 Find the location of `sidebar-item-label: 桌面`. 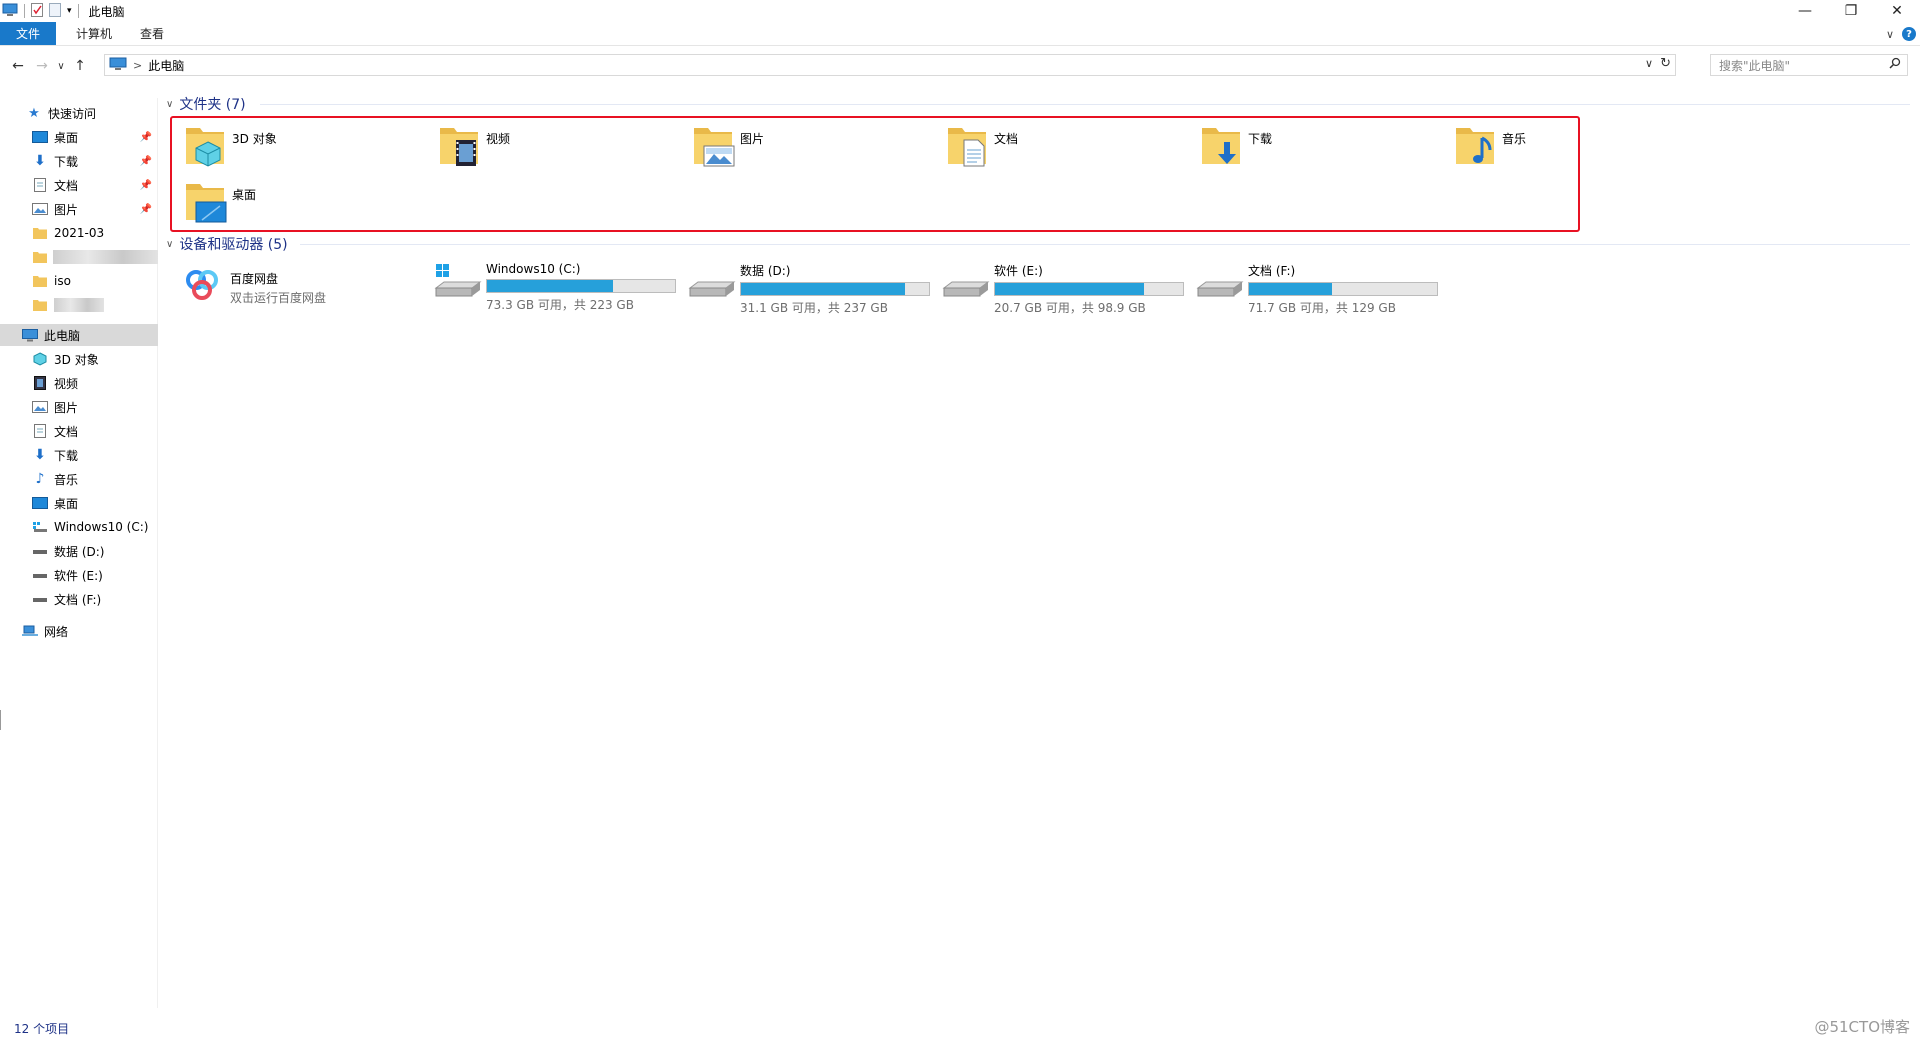

sidebar-item-label: 桌面 is located at coordinates (66, 137).